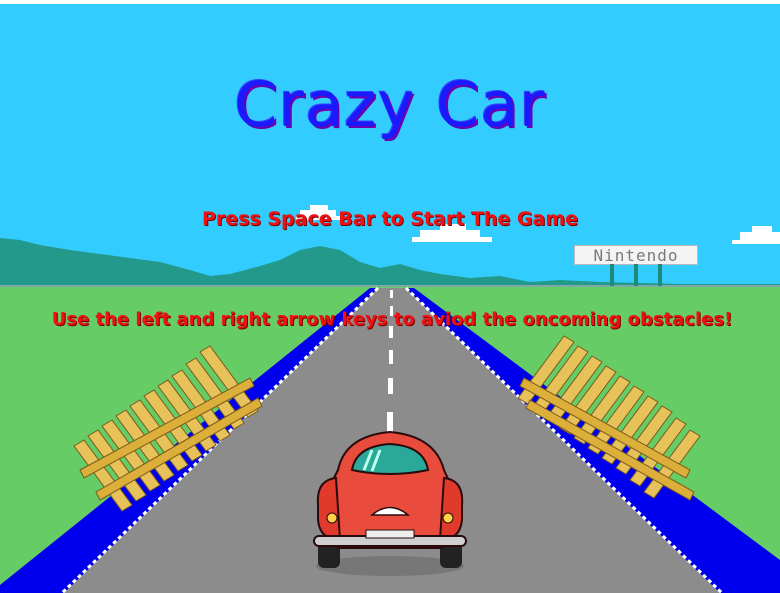 The height and width of the screenshot is (593, 780). I want to click on sign-posts, so click(636, 275).